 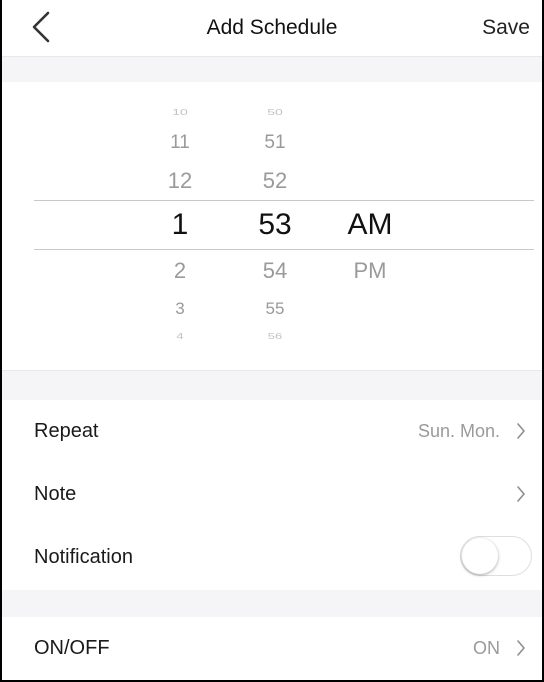 I want to click on note-label: Note, so click(x=55, y=494).